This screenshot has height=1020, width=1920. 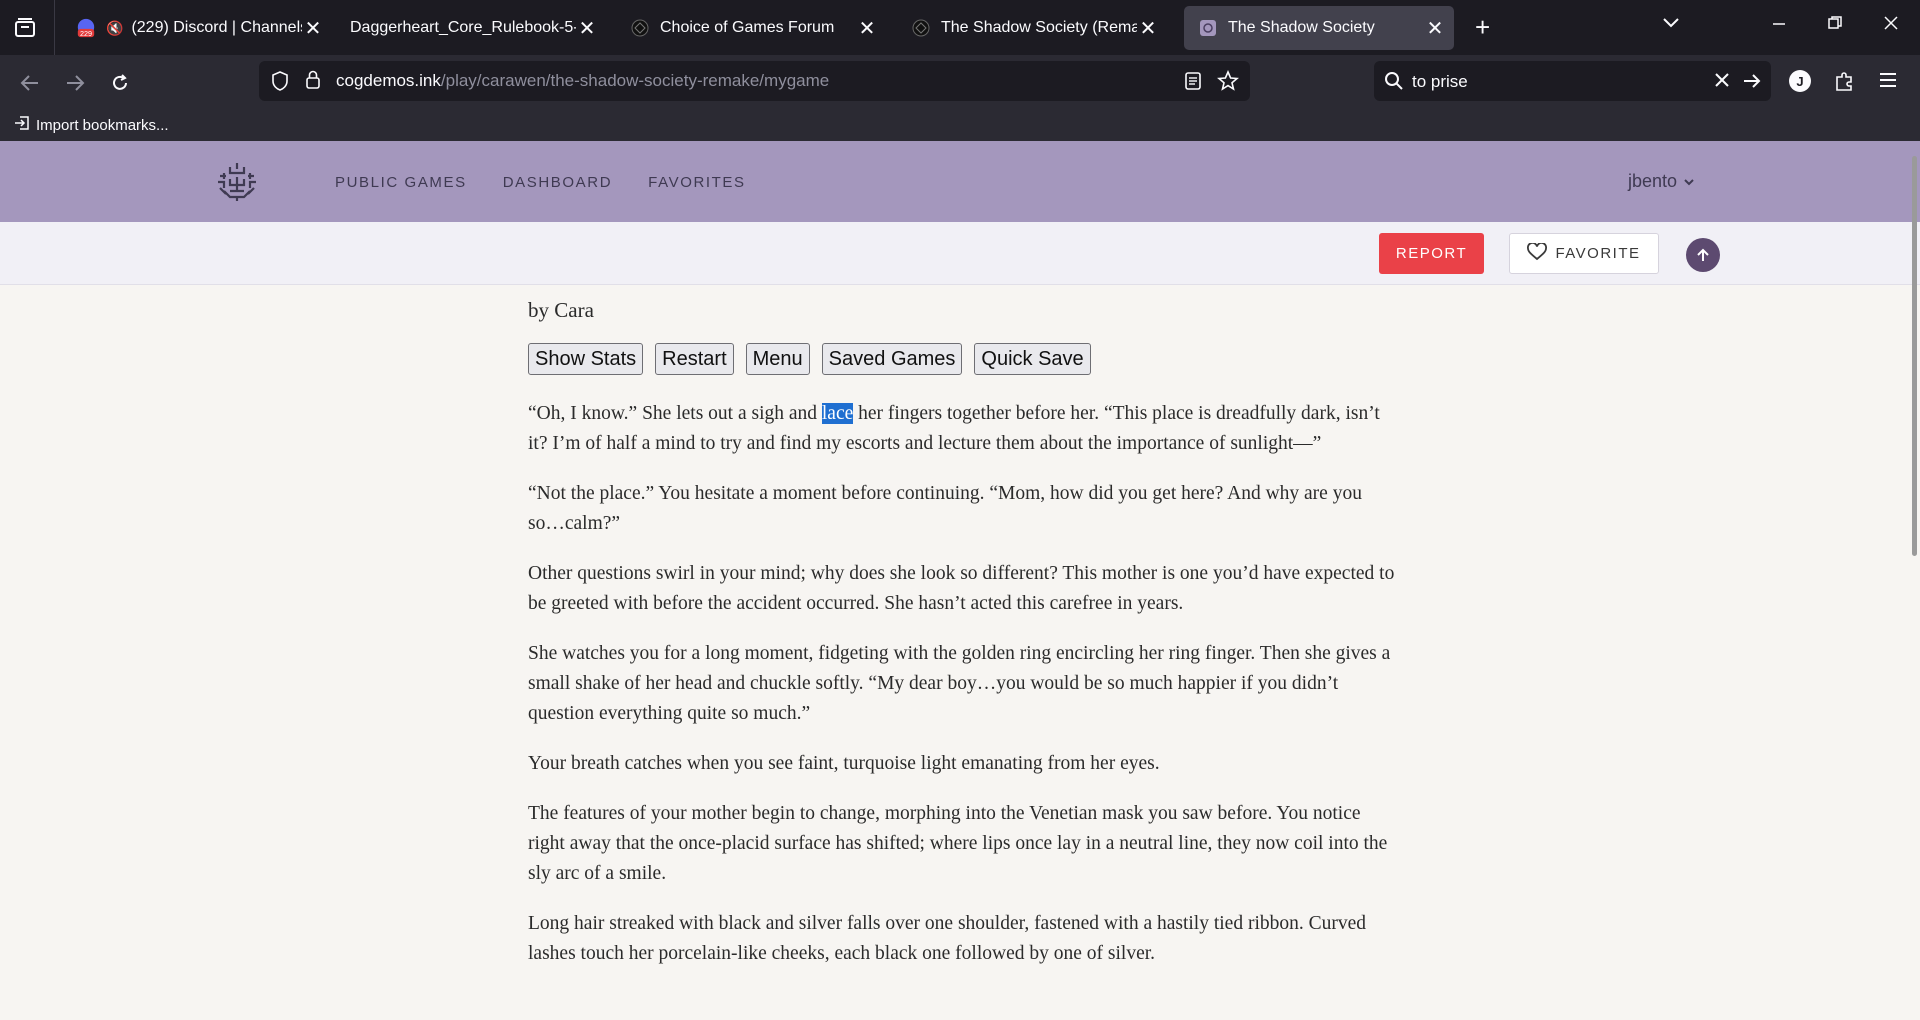 What do you see at coordinates (120, 83) in the screenshot?
I see `reload-icon` at bounding box center [120, 83].